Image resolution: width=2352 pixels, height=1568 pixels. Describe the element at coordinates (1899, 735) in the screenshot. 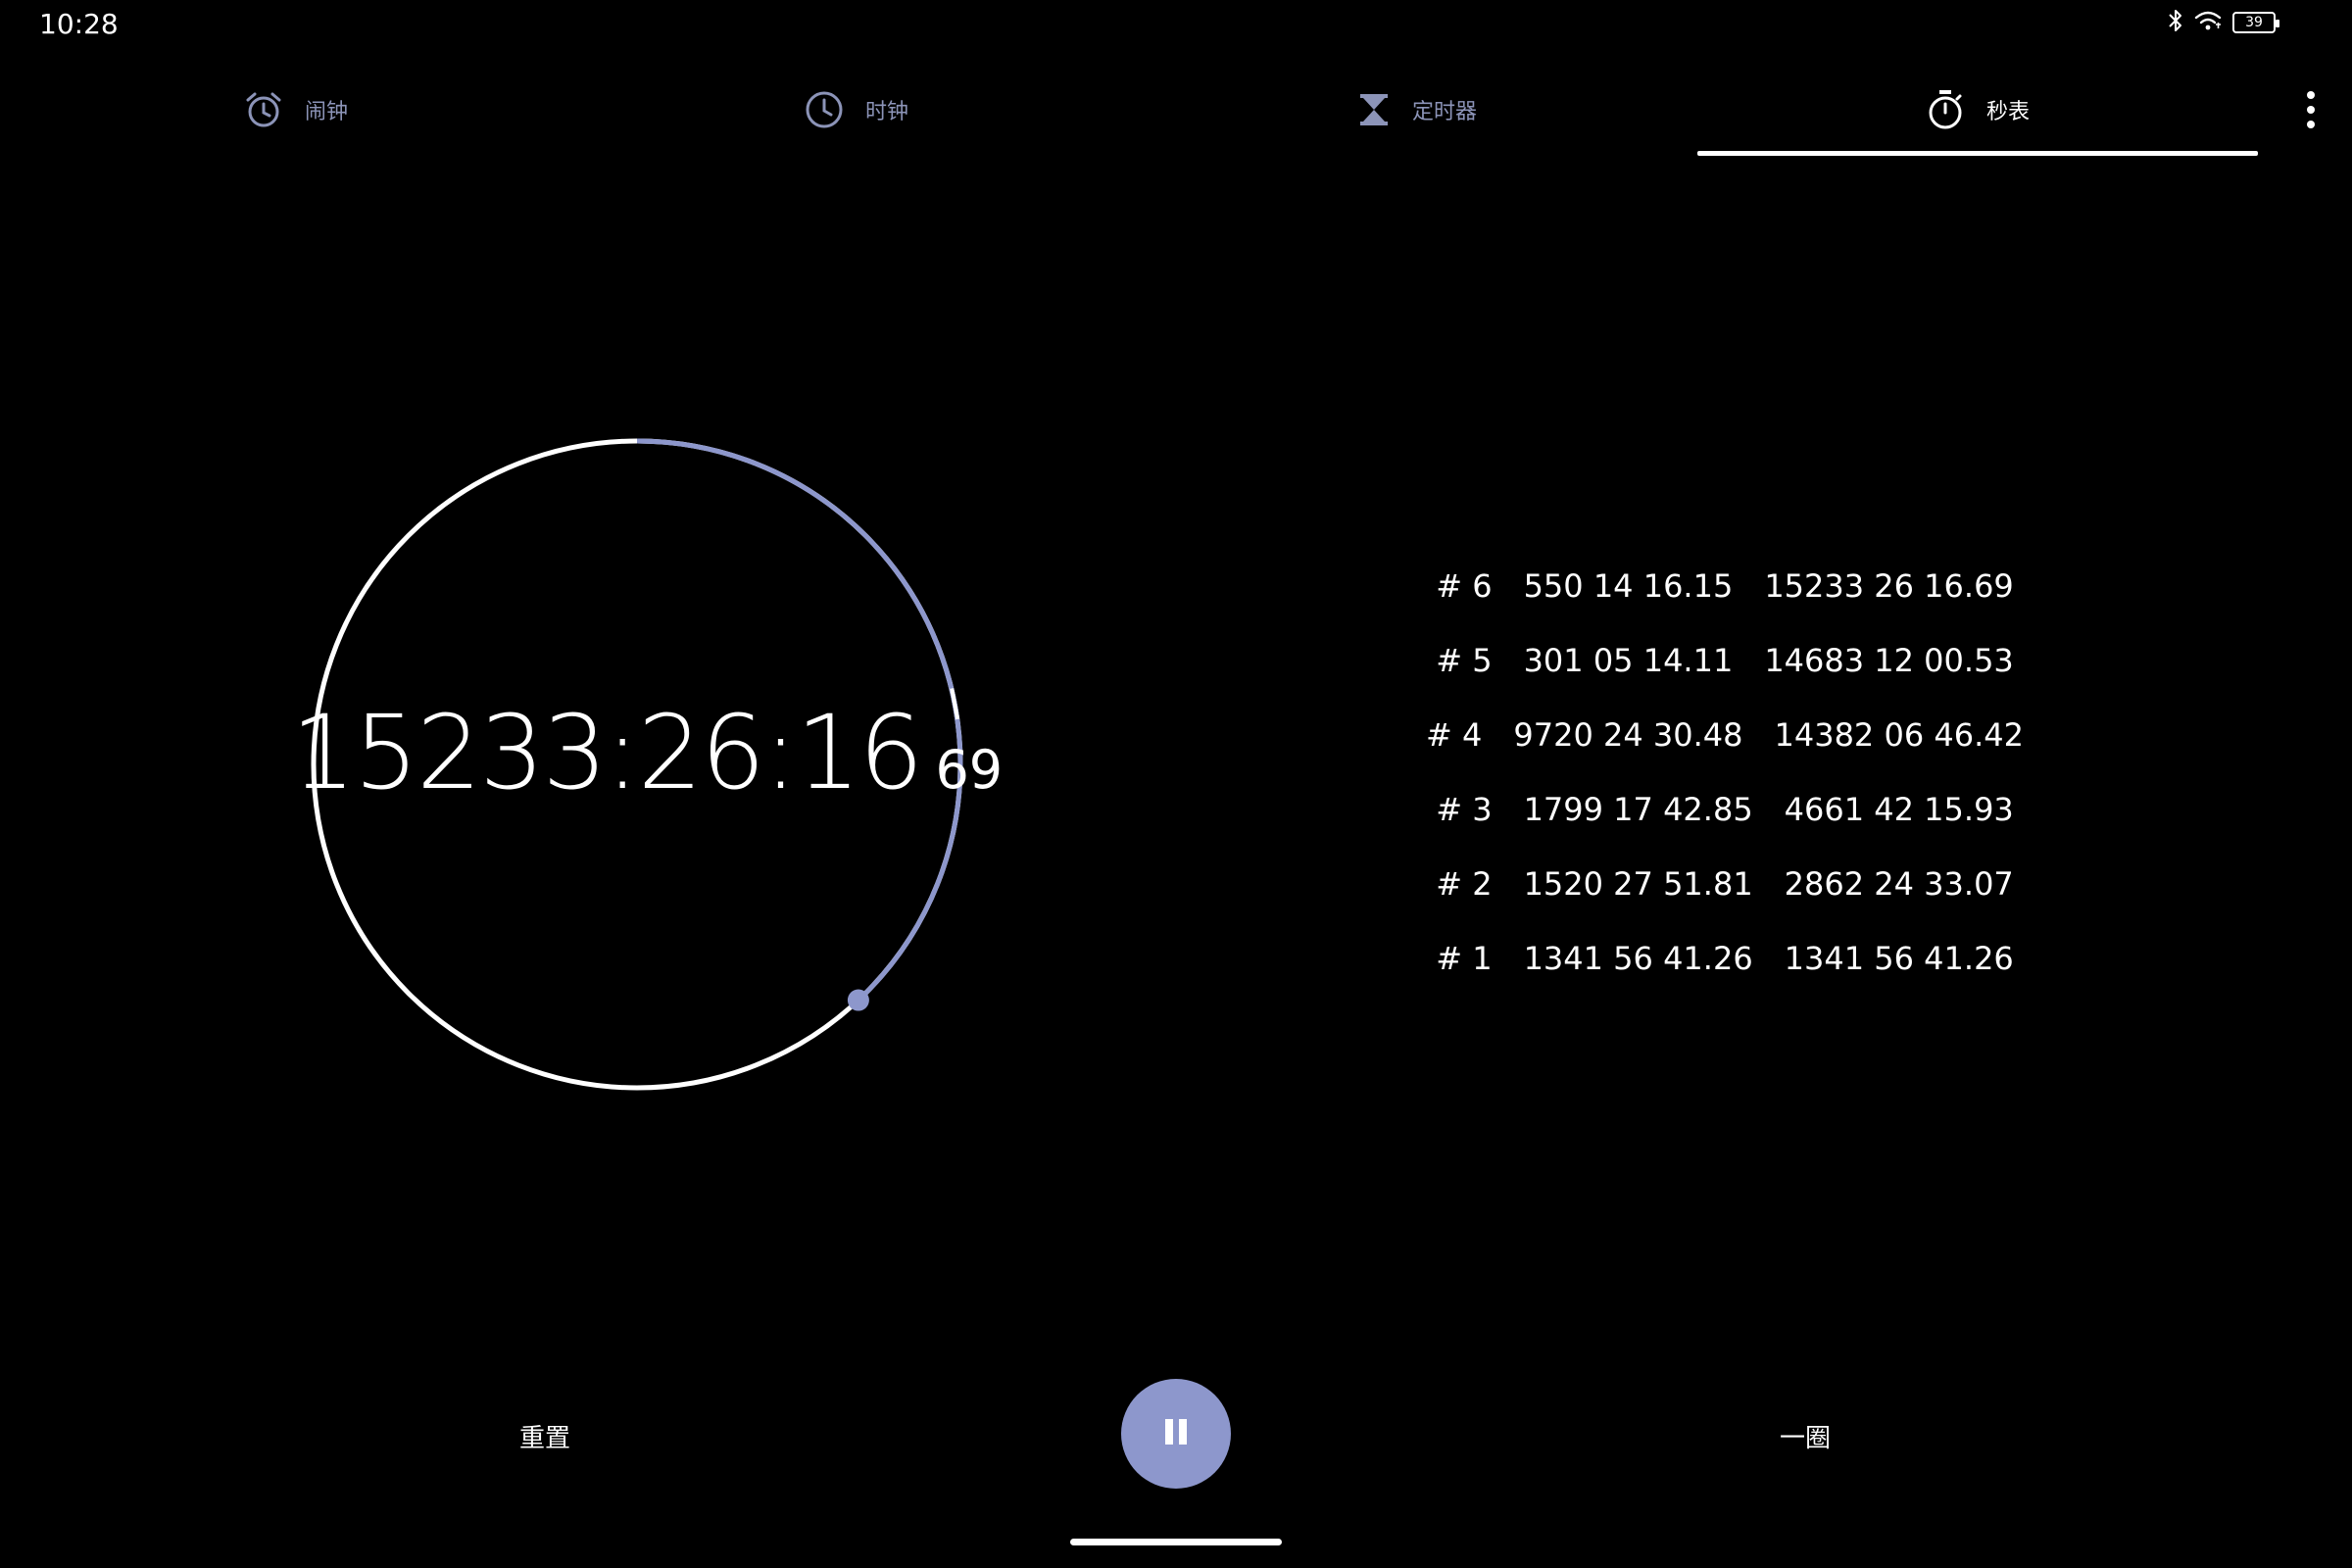

I see `lap-total-time: 14382 06 46.42` at that location.